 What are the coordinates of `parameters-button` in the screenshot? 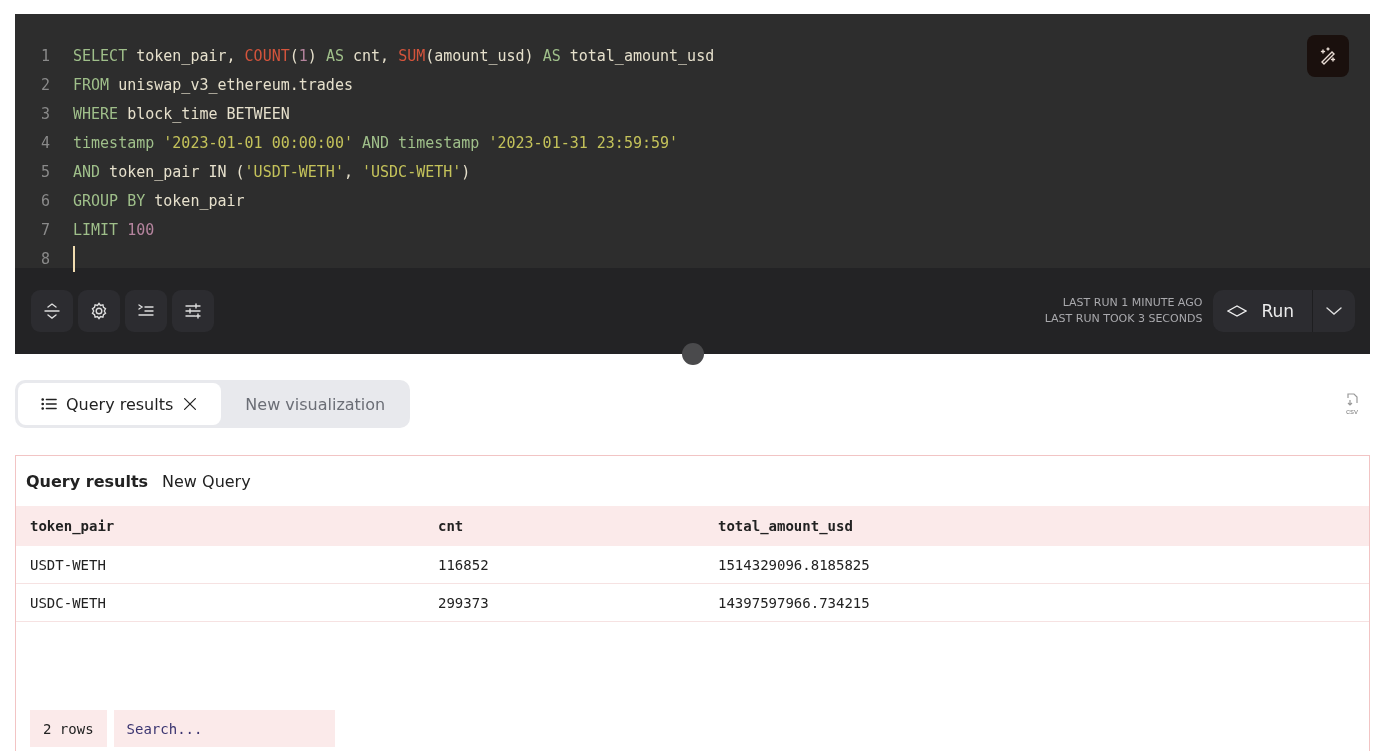 It's located at (193, 311).